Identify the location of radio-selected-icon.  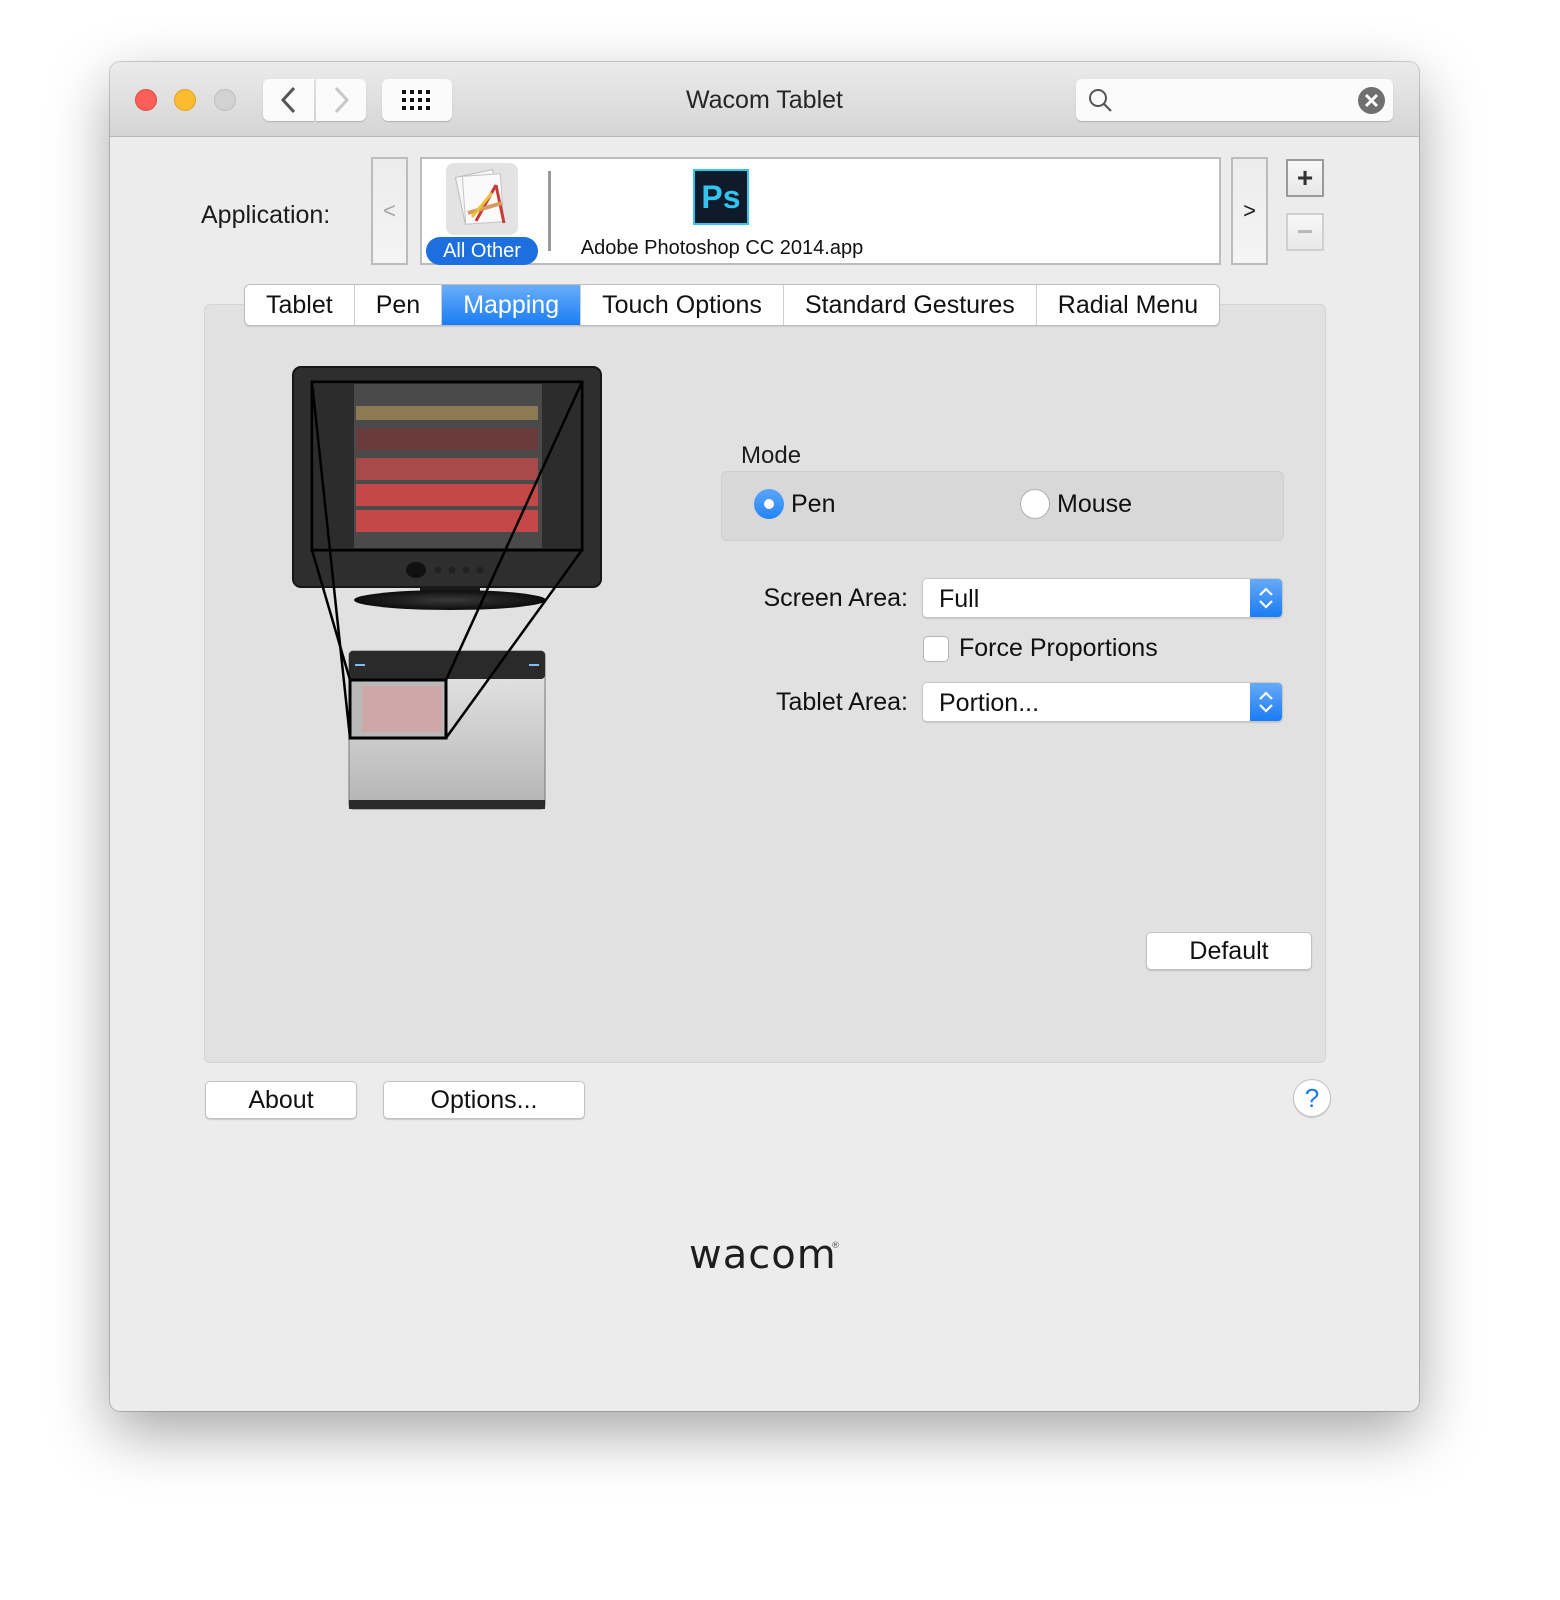
(769, 504).